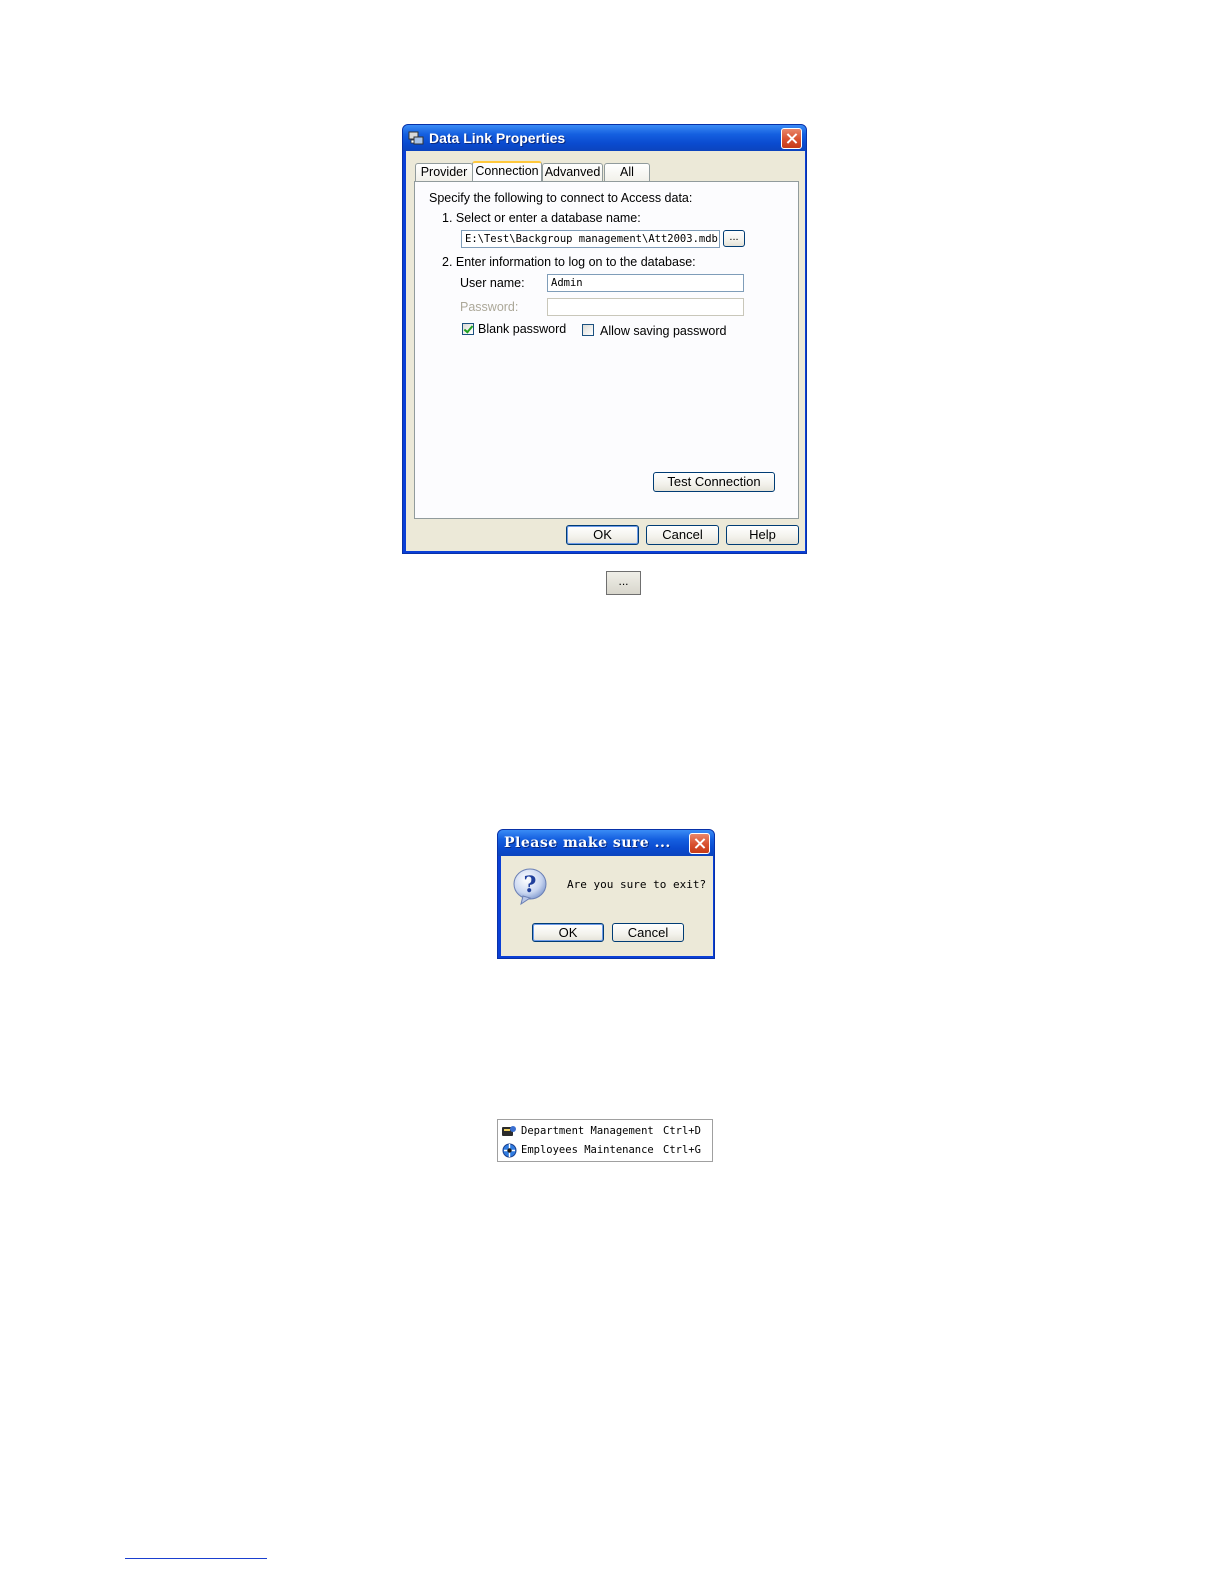  What do you see at coordinates (588, 330) in the screenshot?
I see `allow-saving-password-checkbox` at bounding box center [588, 330].